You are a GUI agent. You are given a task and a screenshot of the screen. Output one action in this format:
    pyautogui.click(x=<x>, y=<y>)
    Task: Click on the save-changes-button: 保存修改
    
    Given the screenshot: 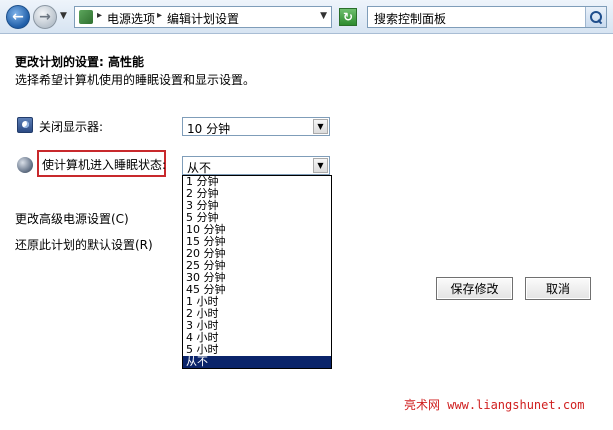 What is the action you would take?
    pyautogui.click(x=474, y=288)
    